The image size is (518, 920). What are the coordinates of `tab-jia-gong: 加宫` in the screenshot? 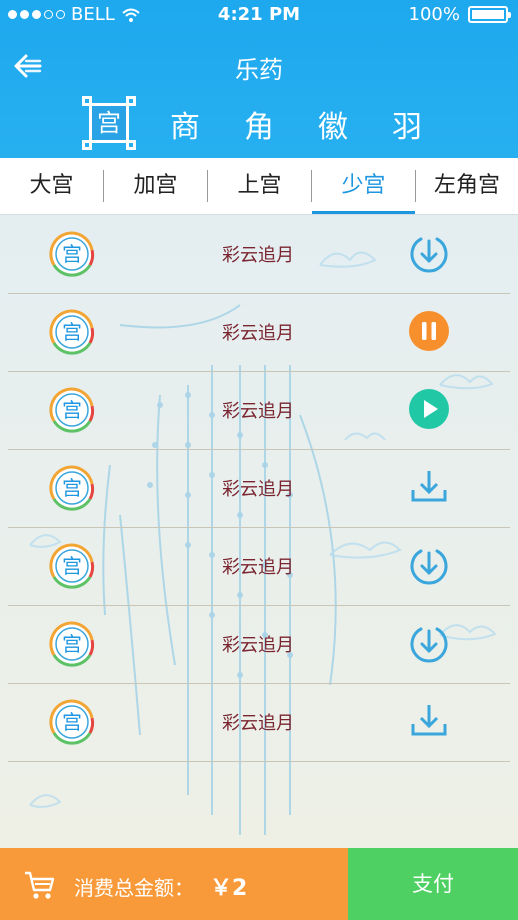 It's located at (155, 186).